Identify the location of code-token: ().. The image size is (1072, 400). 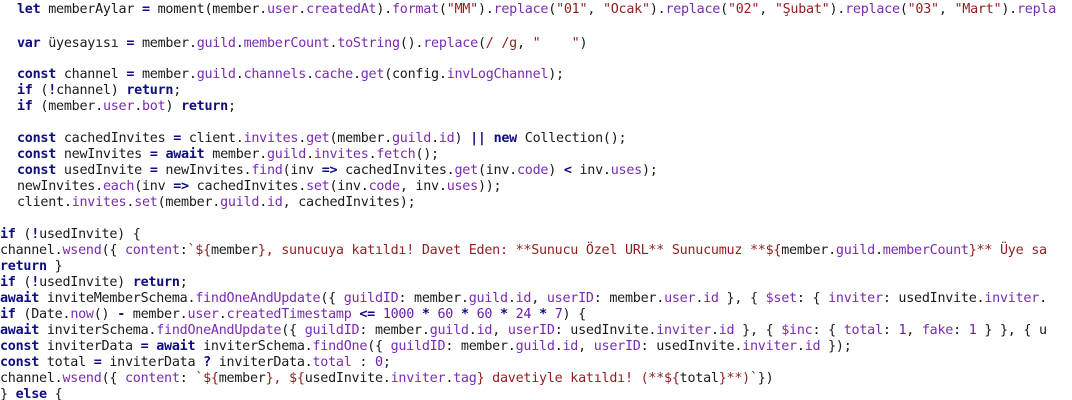
(411, 43).